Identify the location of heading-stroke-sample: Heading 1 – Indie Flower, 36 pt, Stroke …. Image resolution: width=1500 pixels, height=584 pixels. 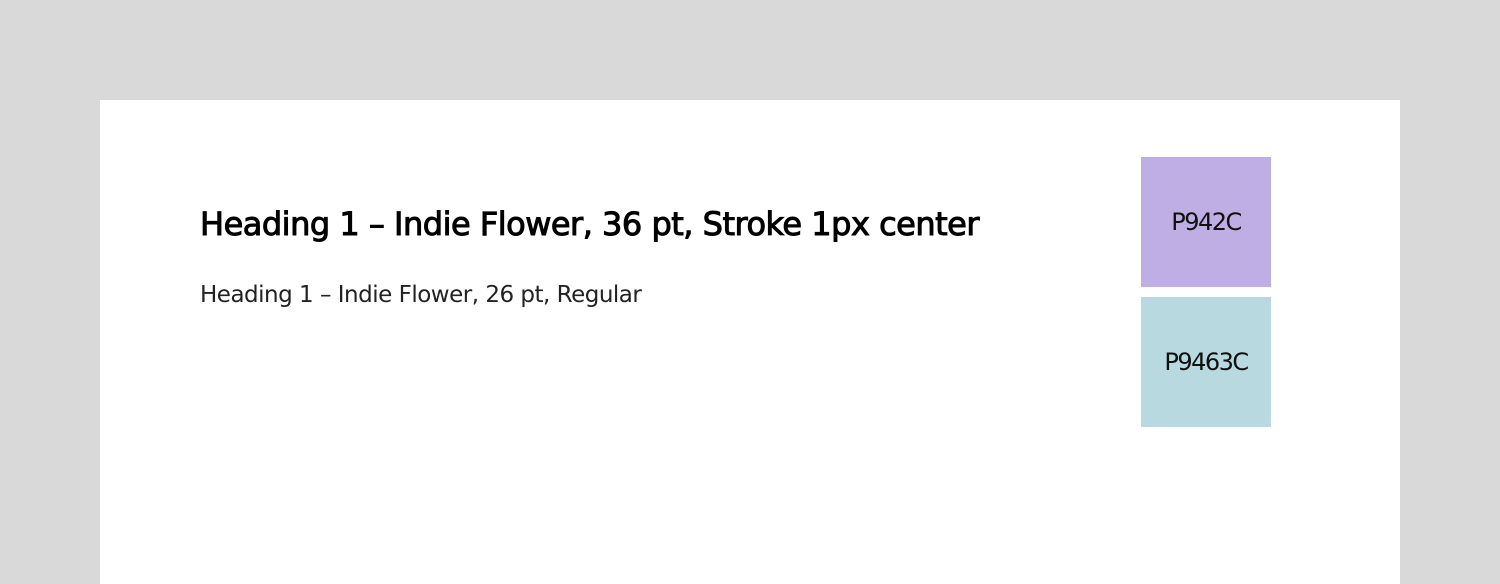
(589, 224).